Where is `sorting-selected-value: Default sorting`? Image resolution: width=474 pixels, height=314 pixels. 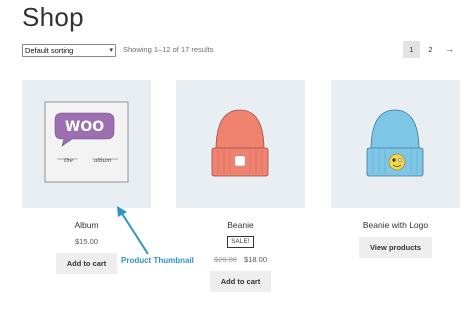
sorting-selected-value: Default sorting is located at coordinates (49, 50).